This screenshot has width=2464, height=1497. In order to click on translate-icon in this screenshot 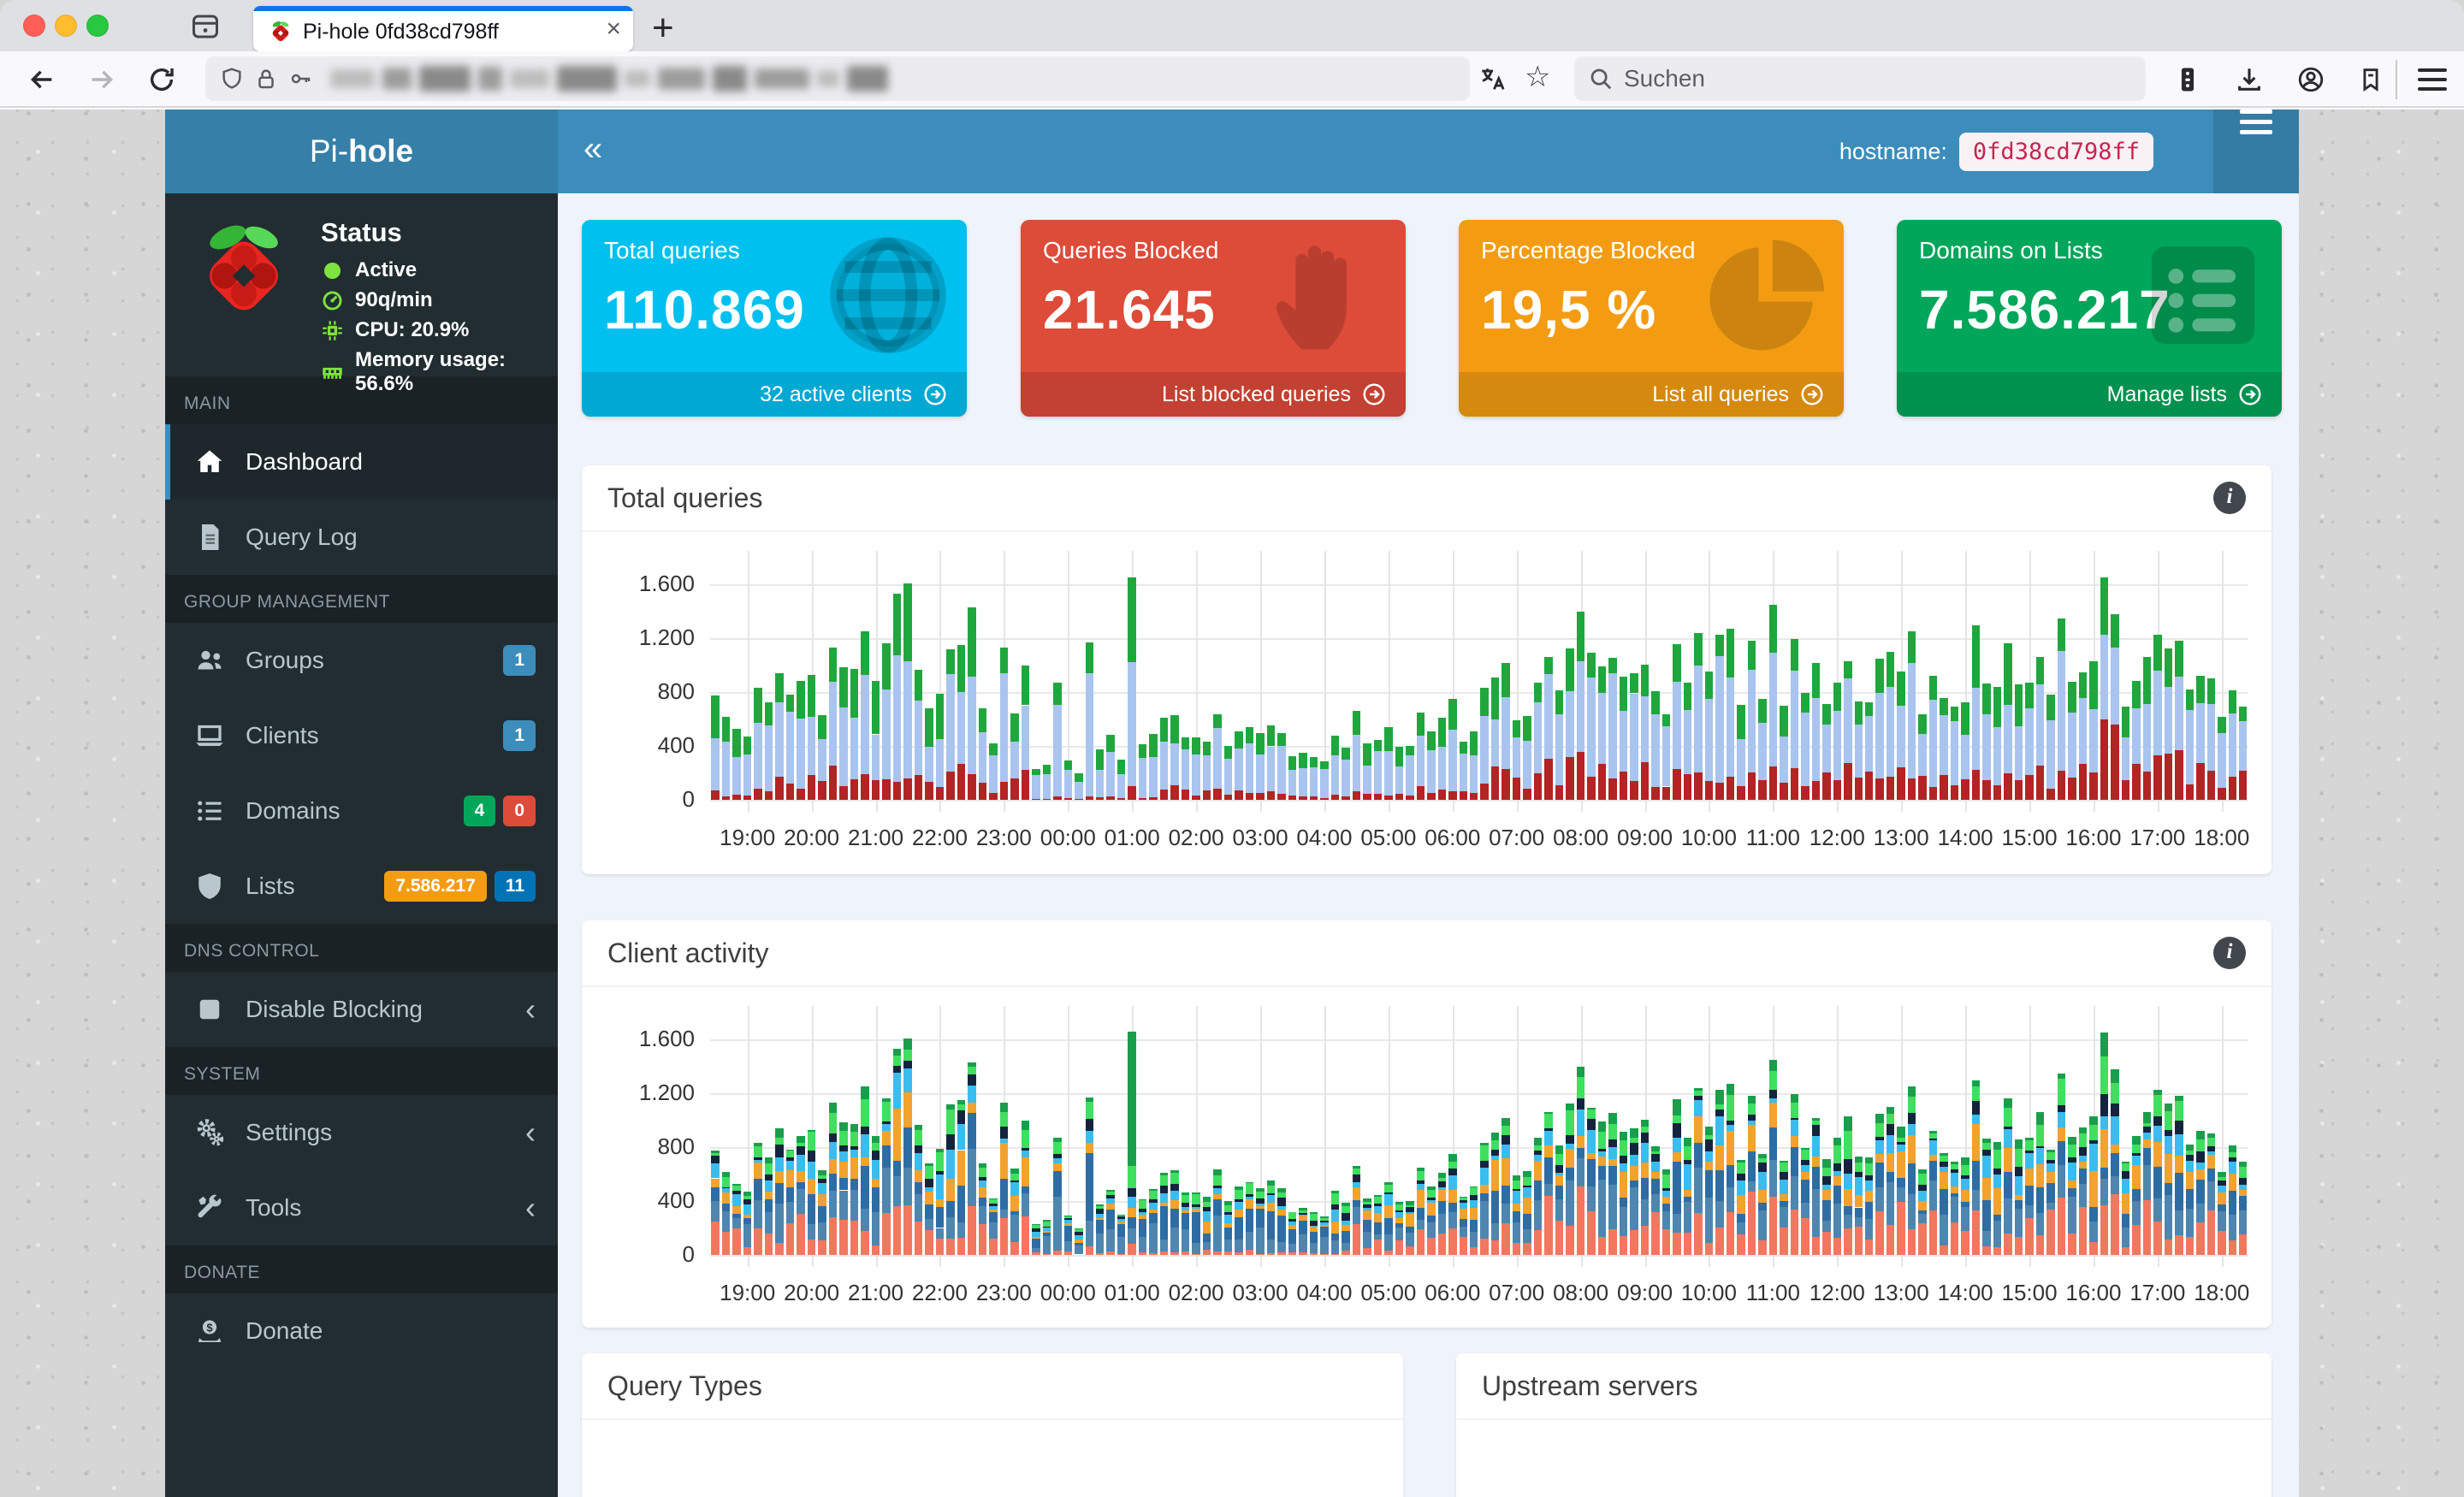, I will do `click(1492, 79)`.